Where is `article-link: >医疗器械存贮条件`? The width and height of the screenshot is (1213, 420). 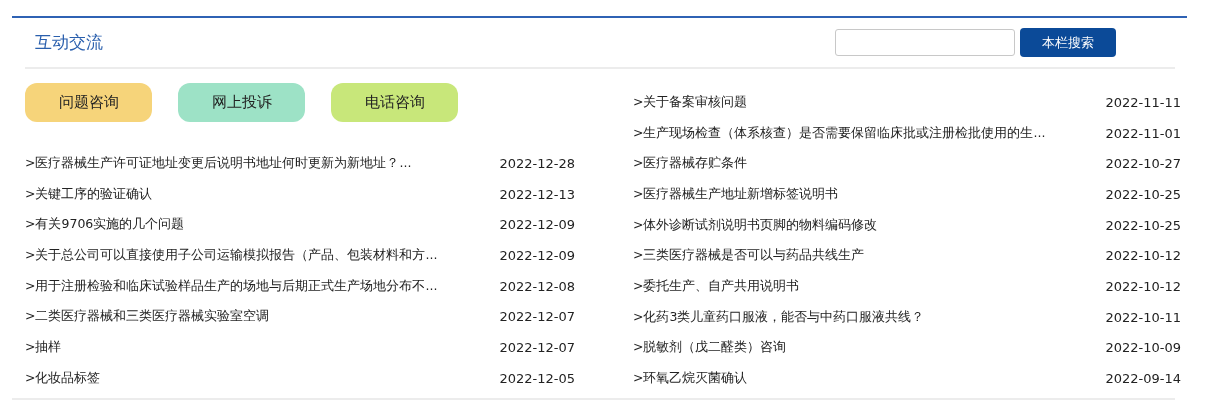 article-link: >医疗器械存贮条件 is located at coordinates (690, 164).